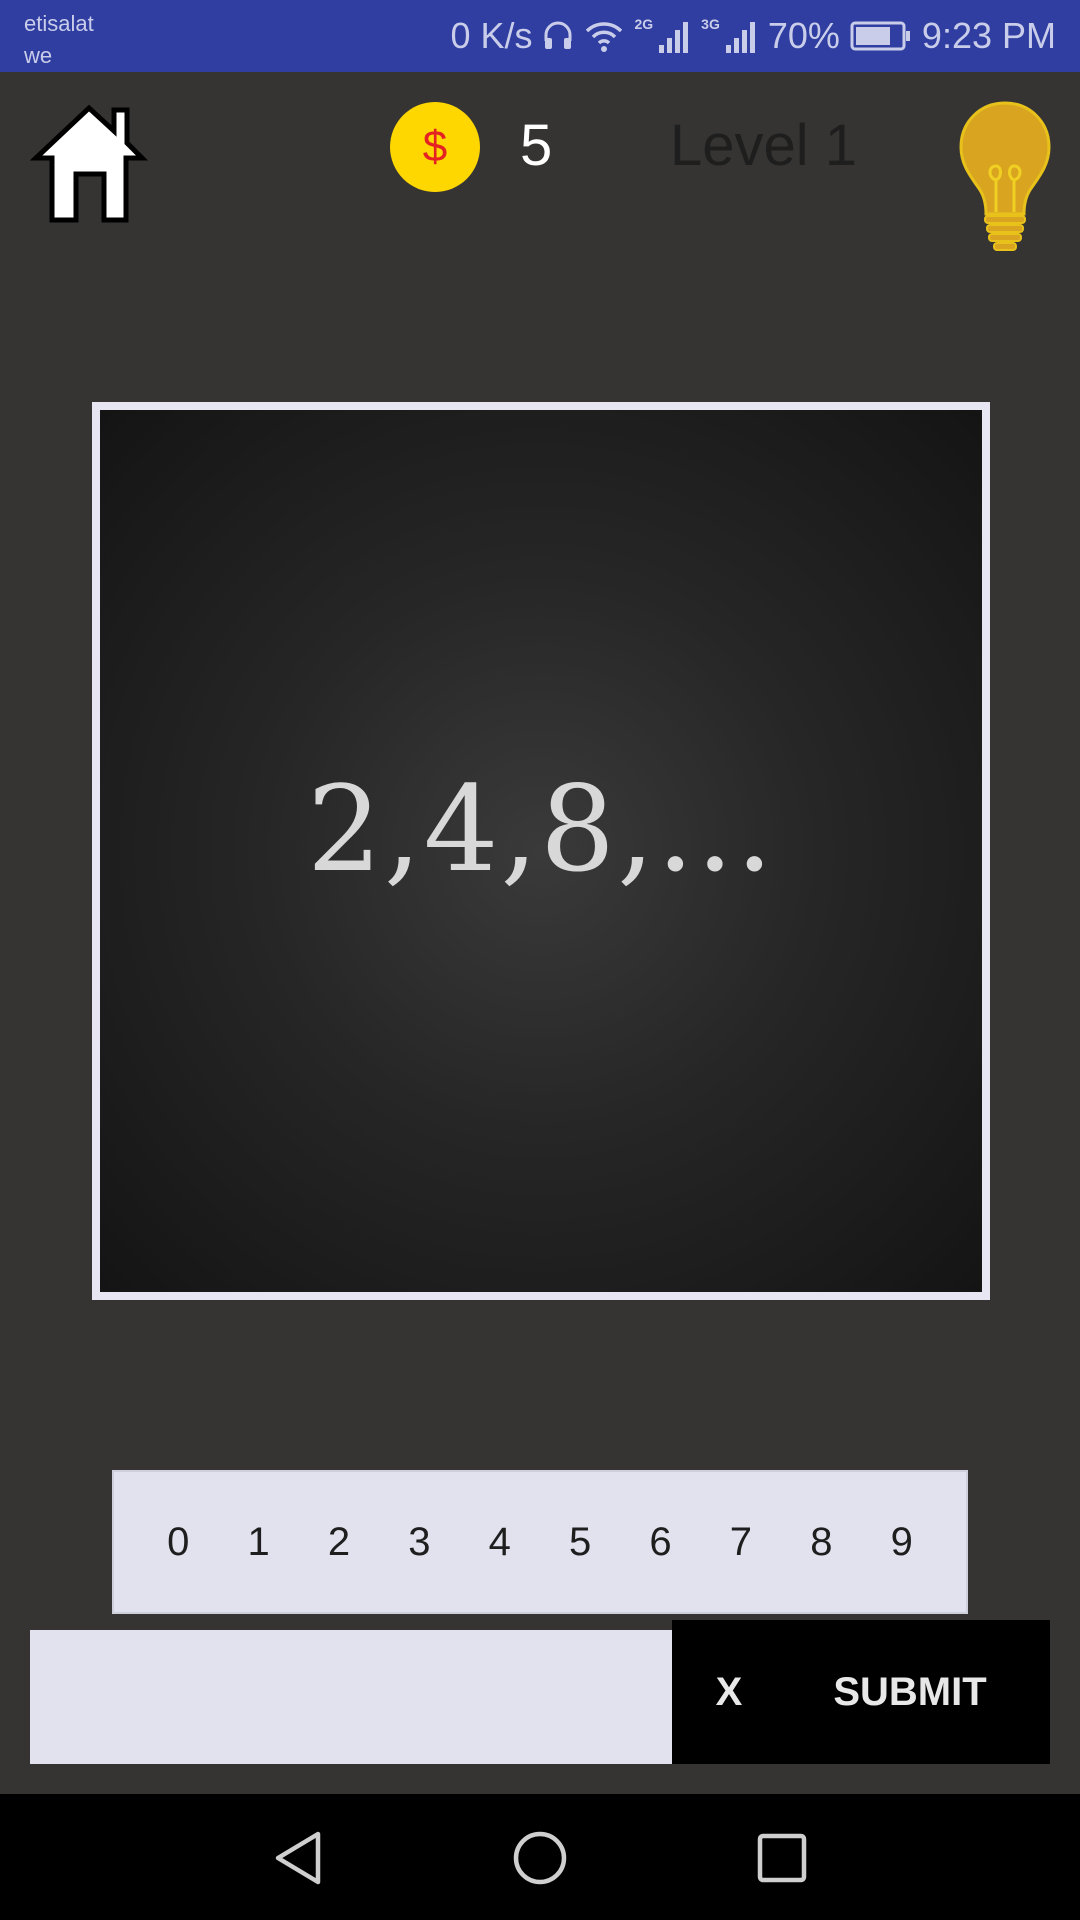 The width and height of the screenshot is (1080, 1920). I want to click on status-bar: etisalat we 0 K/s 2G 3G 70% 9:23 PM, so click(540, 36).